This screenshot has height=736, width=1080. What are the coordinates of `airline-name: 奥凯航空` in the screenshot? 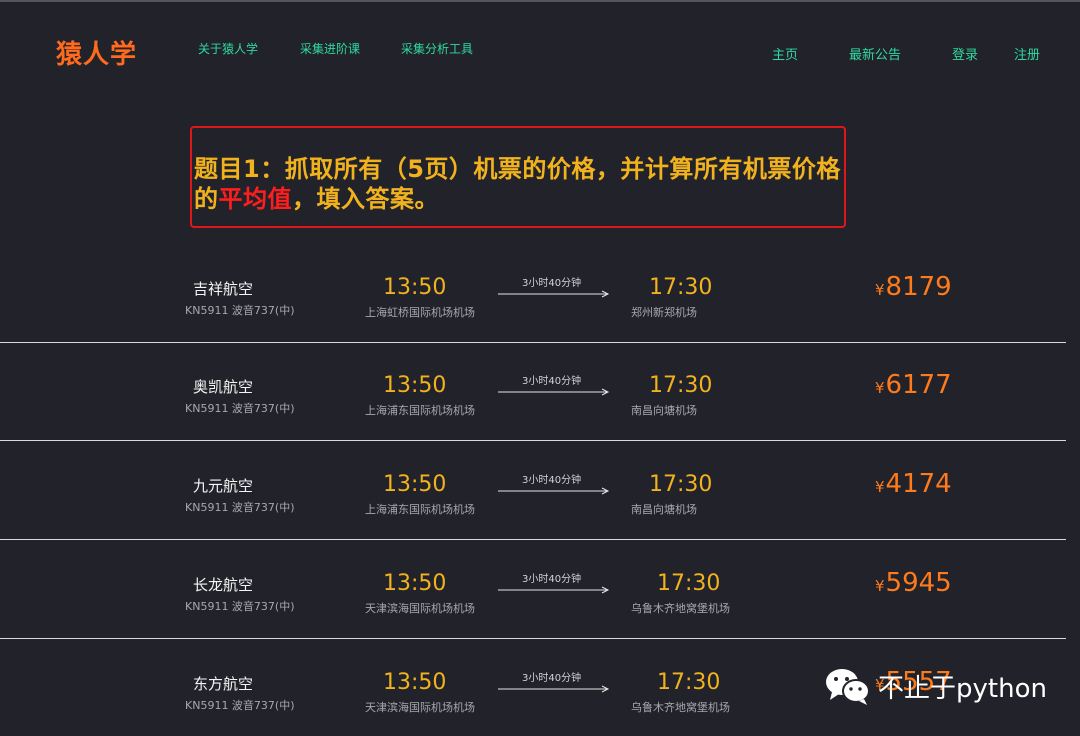 It's located at (223, 387).